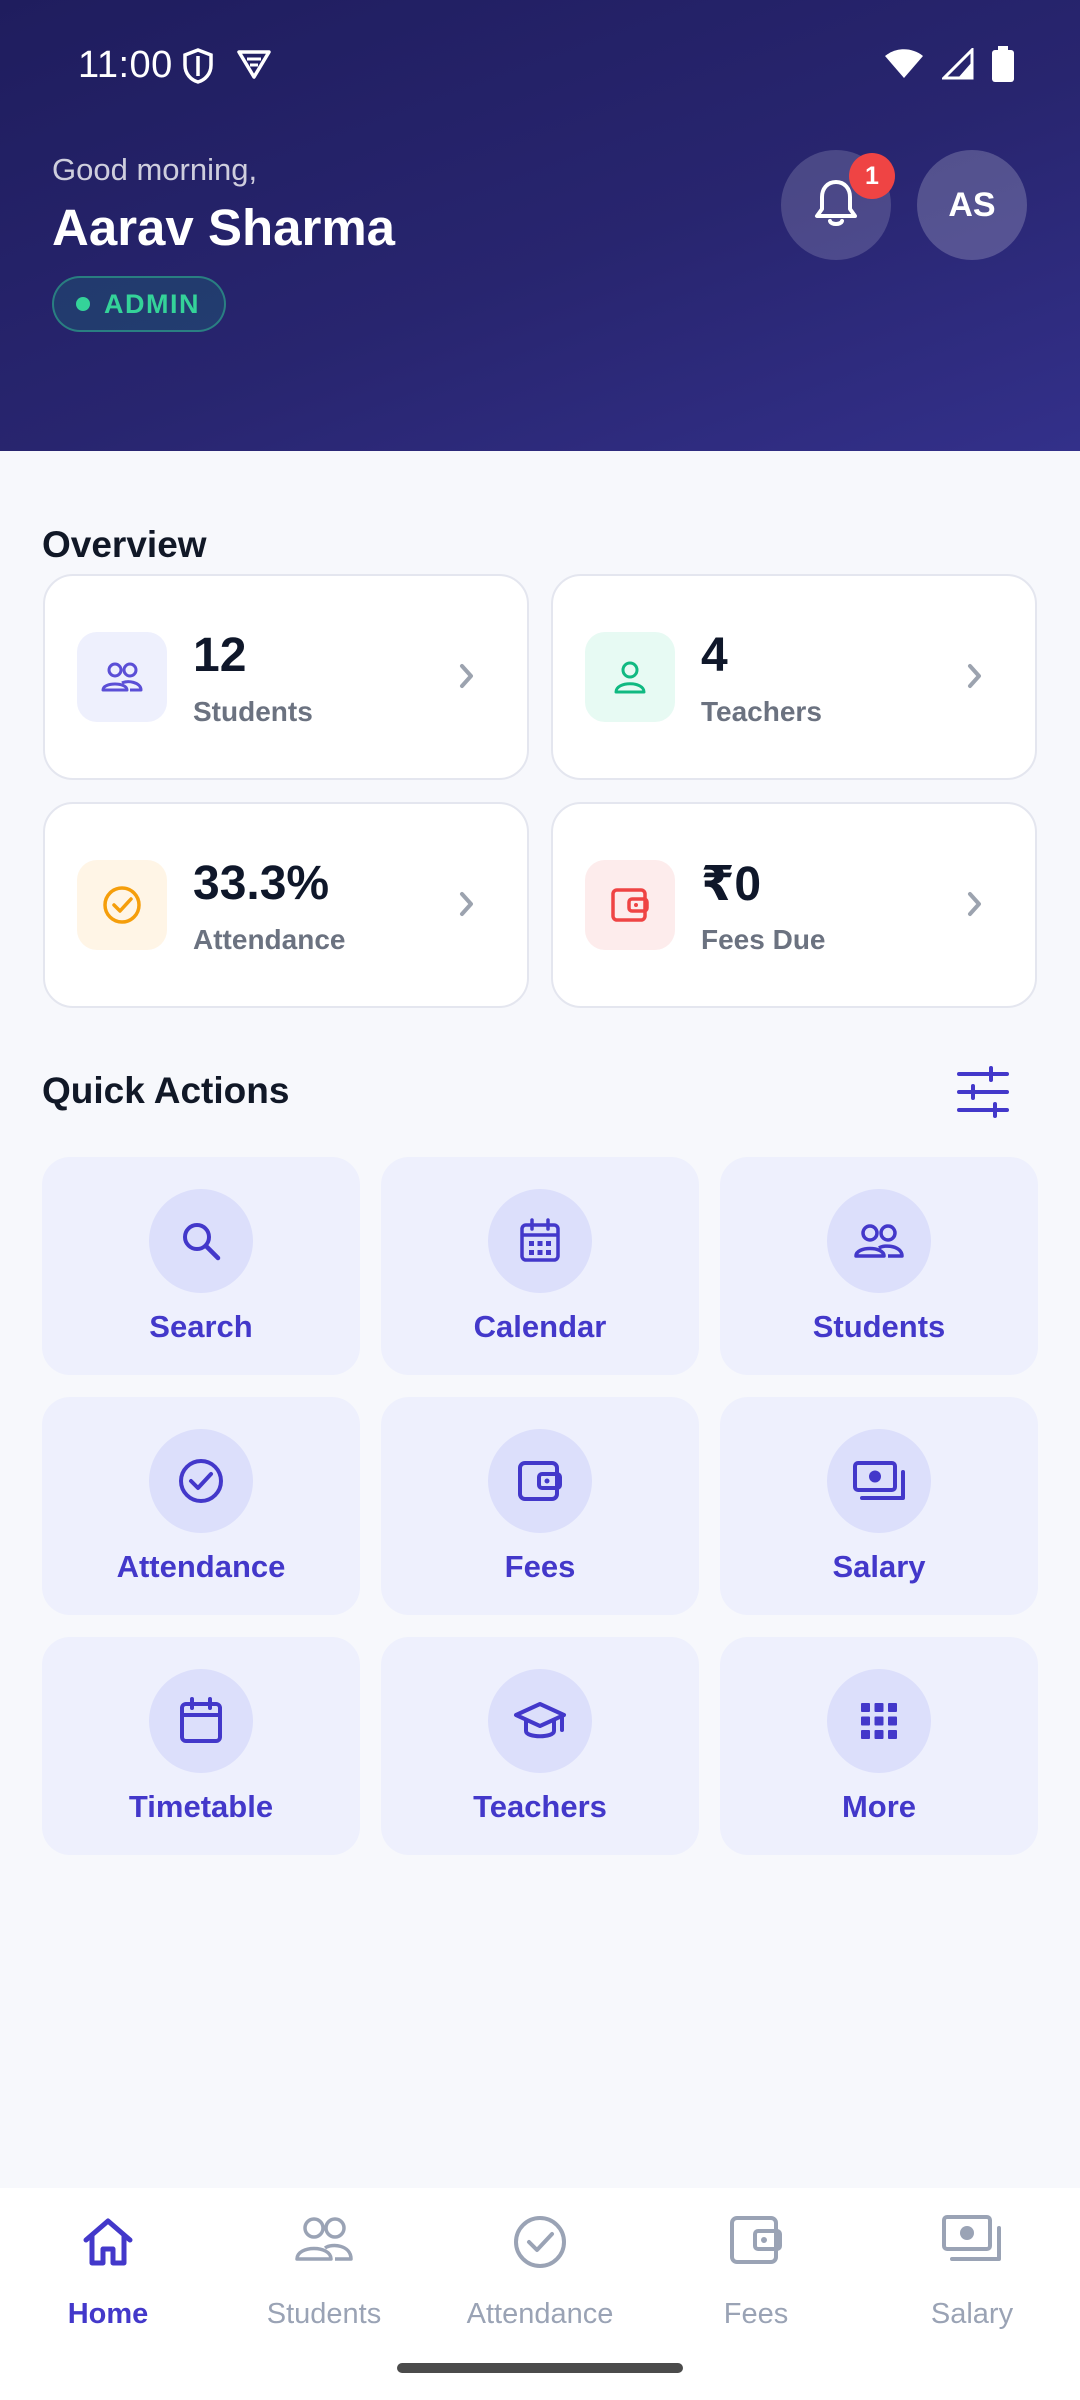 The image size is (1080, 2400). Describe the element at coordinates (261, 883) in the screenshot. I see `stat-value: 33.3%` at that location.